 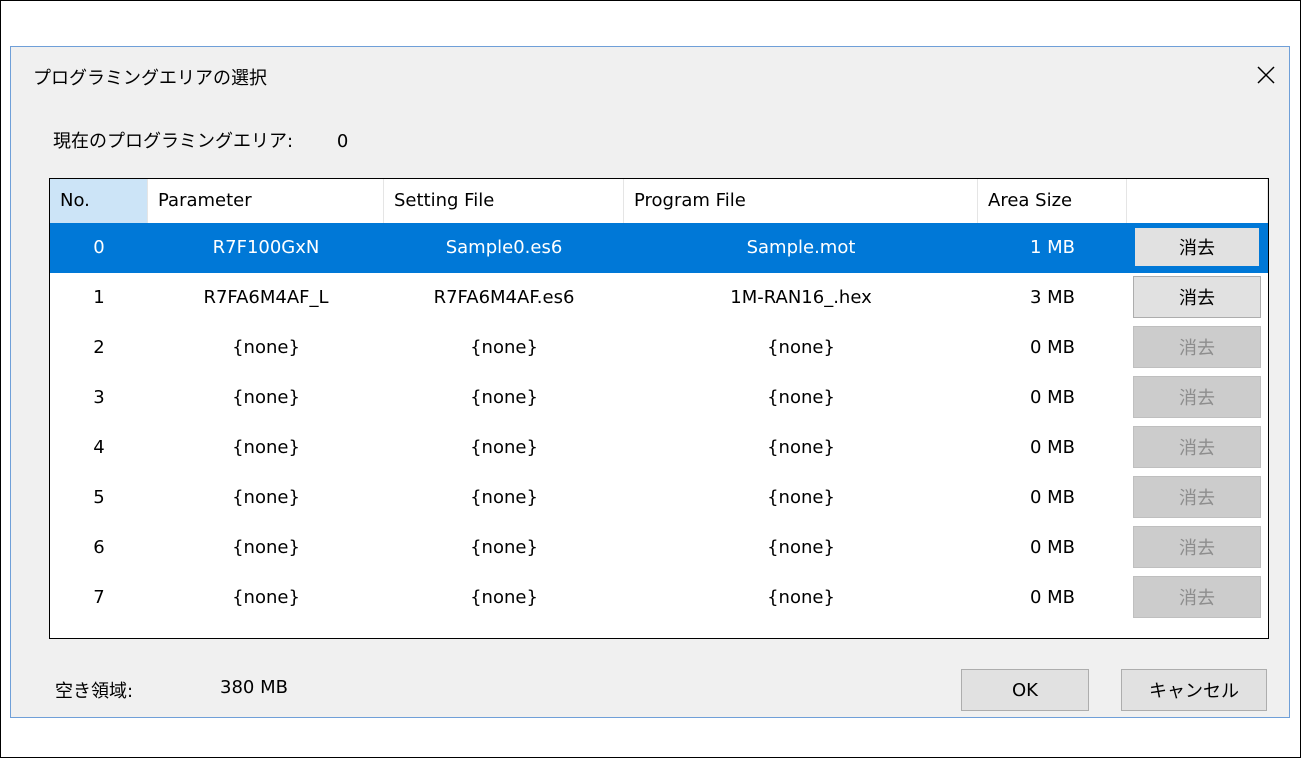 What do you see at coordinates (266, 297) in the screenshot?
I see `cell-parameter: R7FA6M4AF_L` at bounding box center [266, 297].